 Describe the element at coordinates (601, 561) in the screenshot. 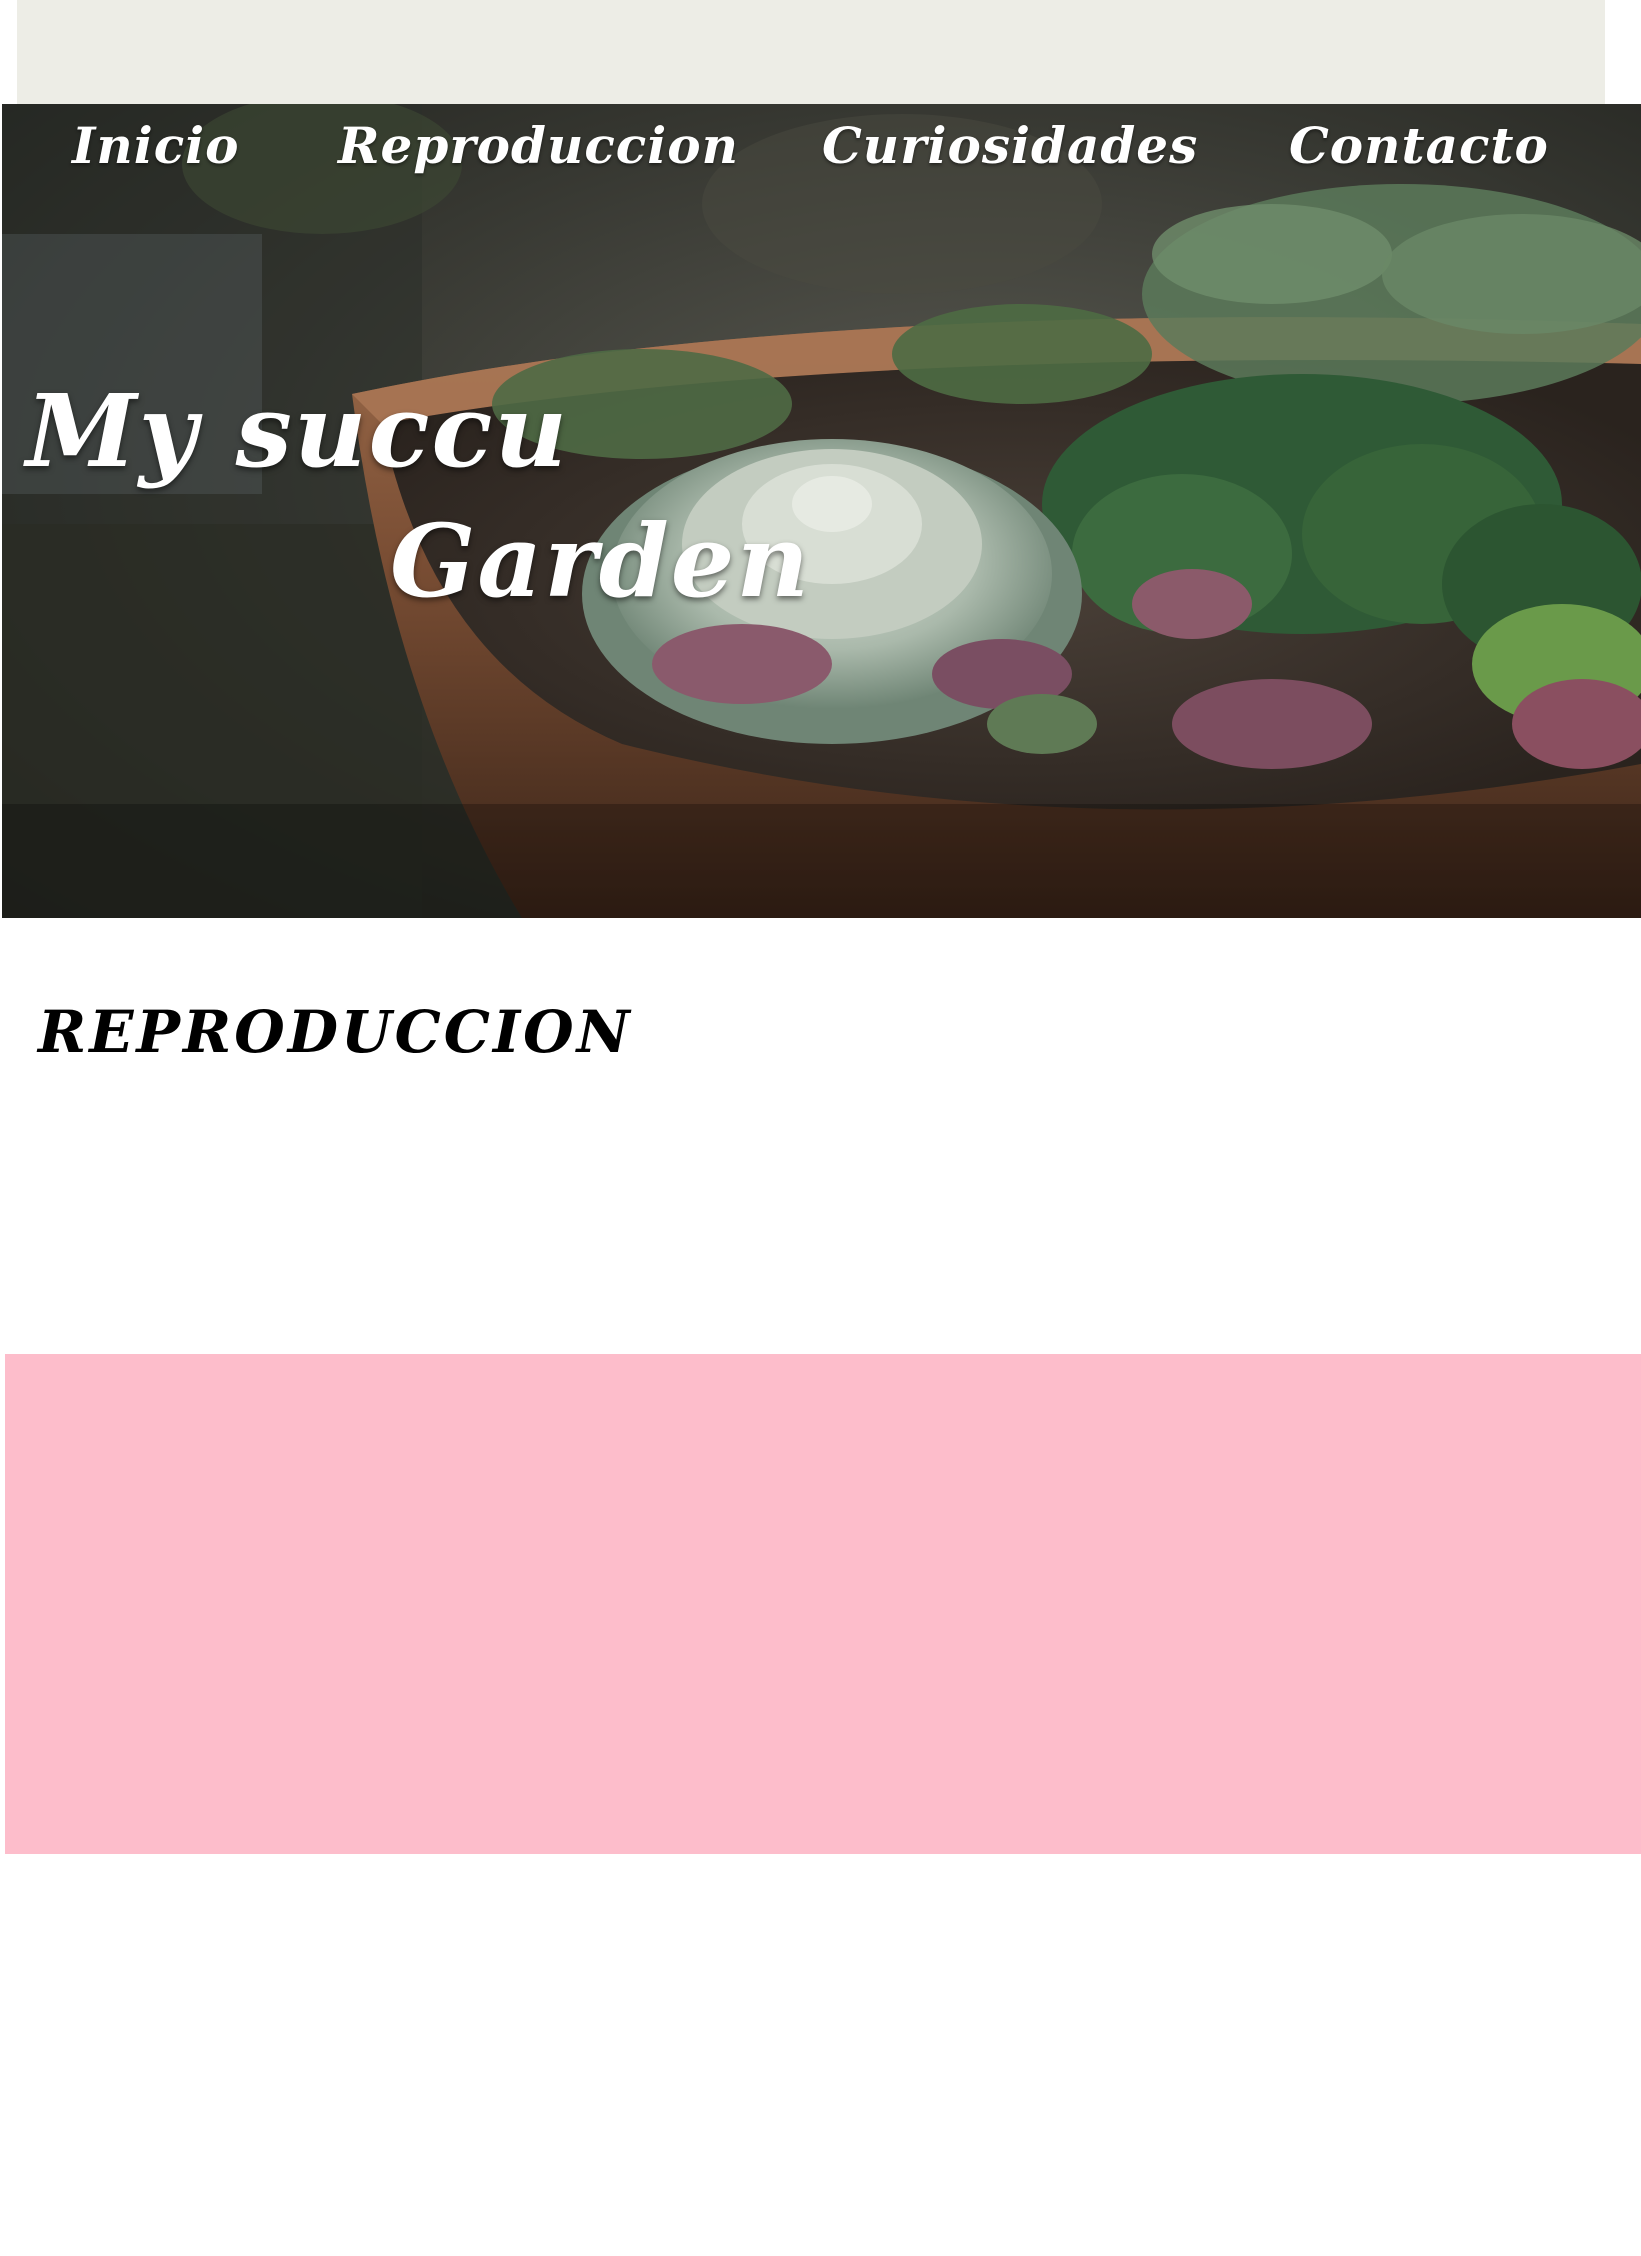

I see `site-title-line2: Garden` at that location.